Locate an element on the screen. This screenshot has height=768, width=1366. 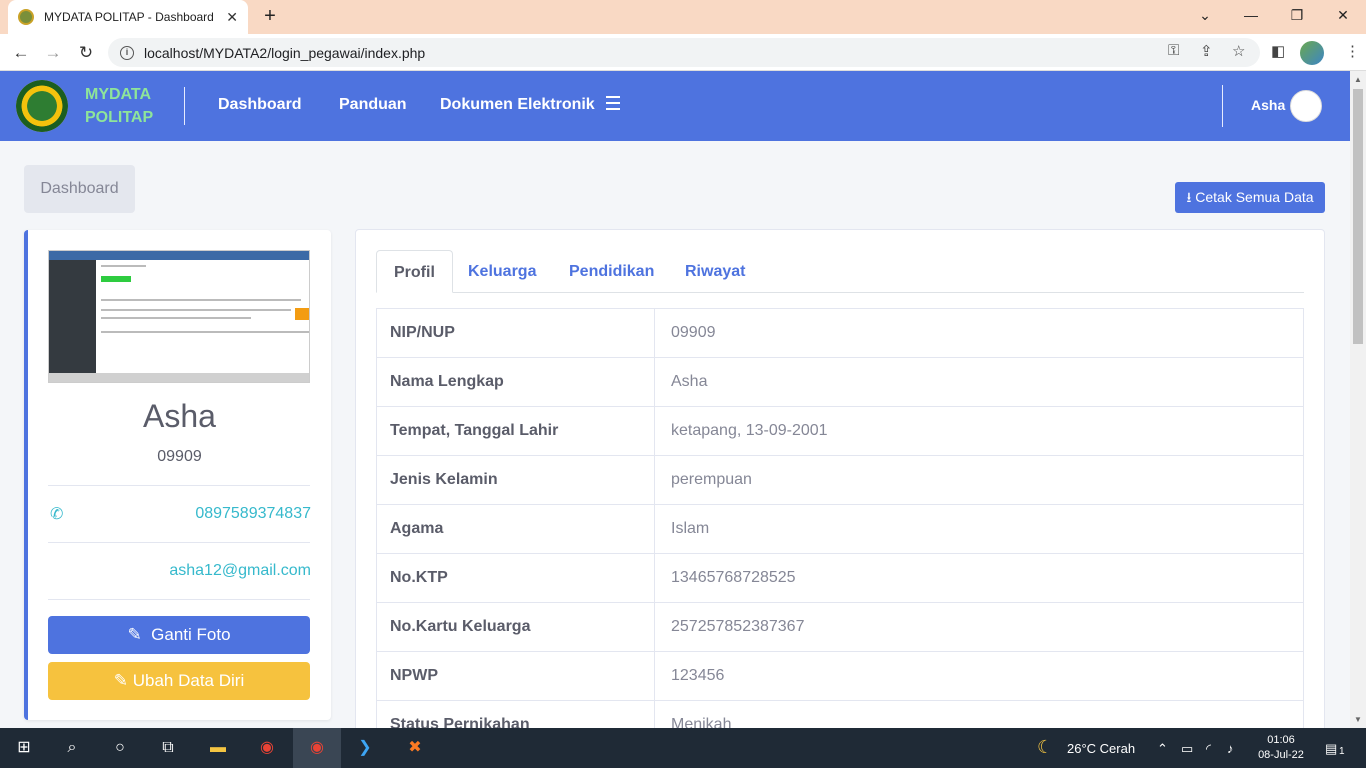
tab-pendidikan: Pendidikan is located at coordinates (611, 271).